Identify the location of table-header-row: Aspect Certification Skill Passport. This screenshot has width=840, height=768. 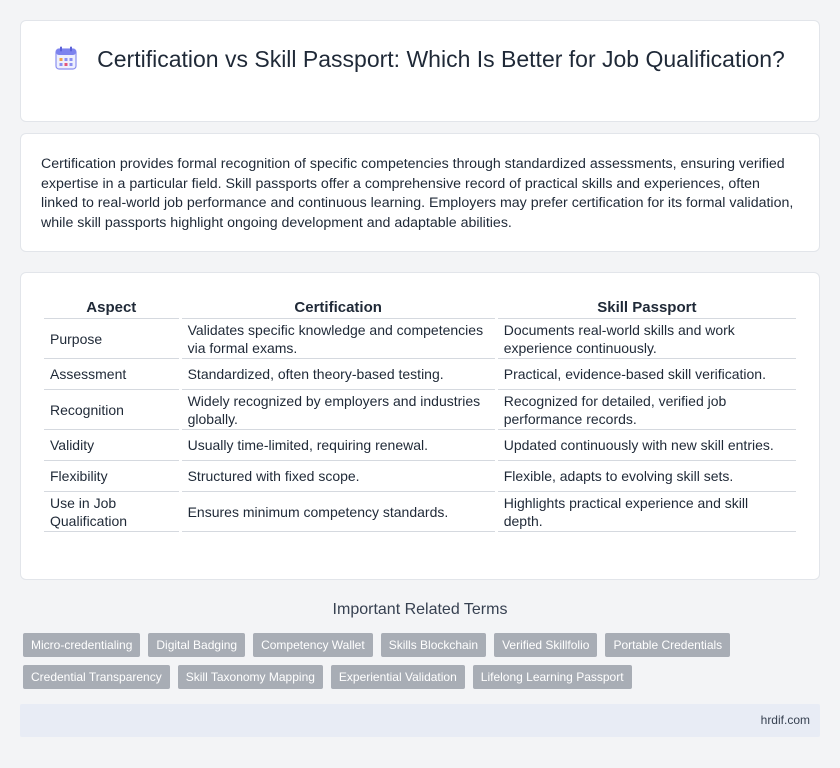
(420, 307).